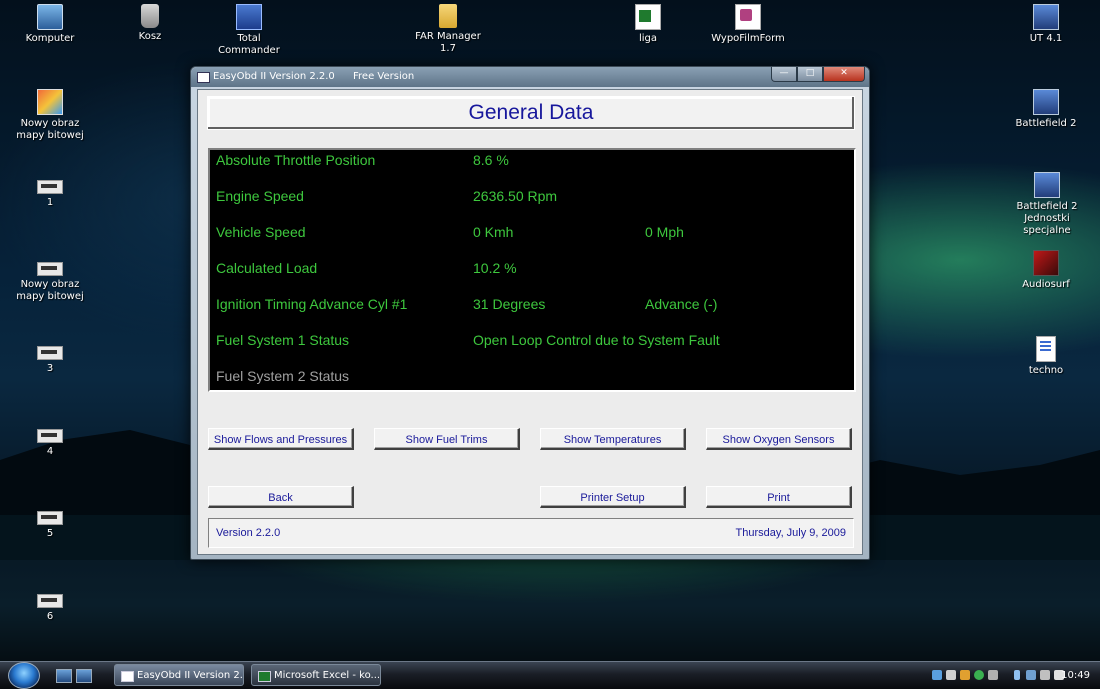 The height and width of the screenshot is (689, 1100). I want to click on data-value: 31 Degrees, so click(509, 304).